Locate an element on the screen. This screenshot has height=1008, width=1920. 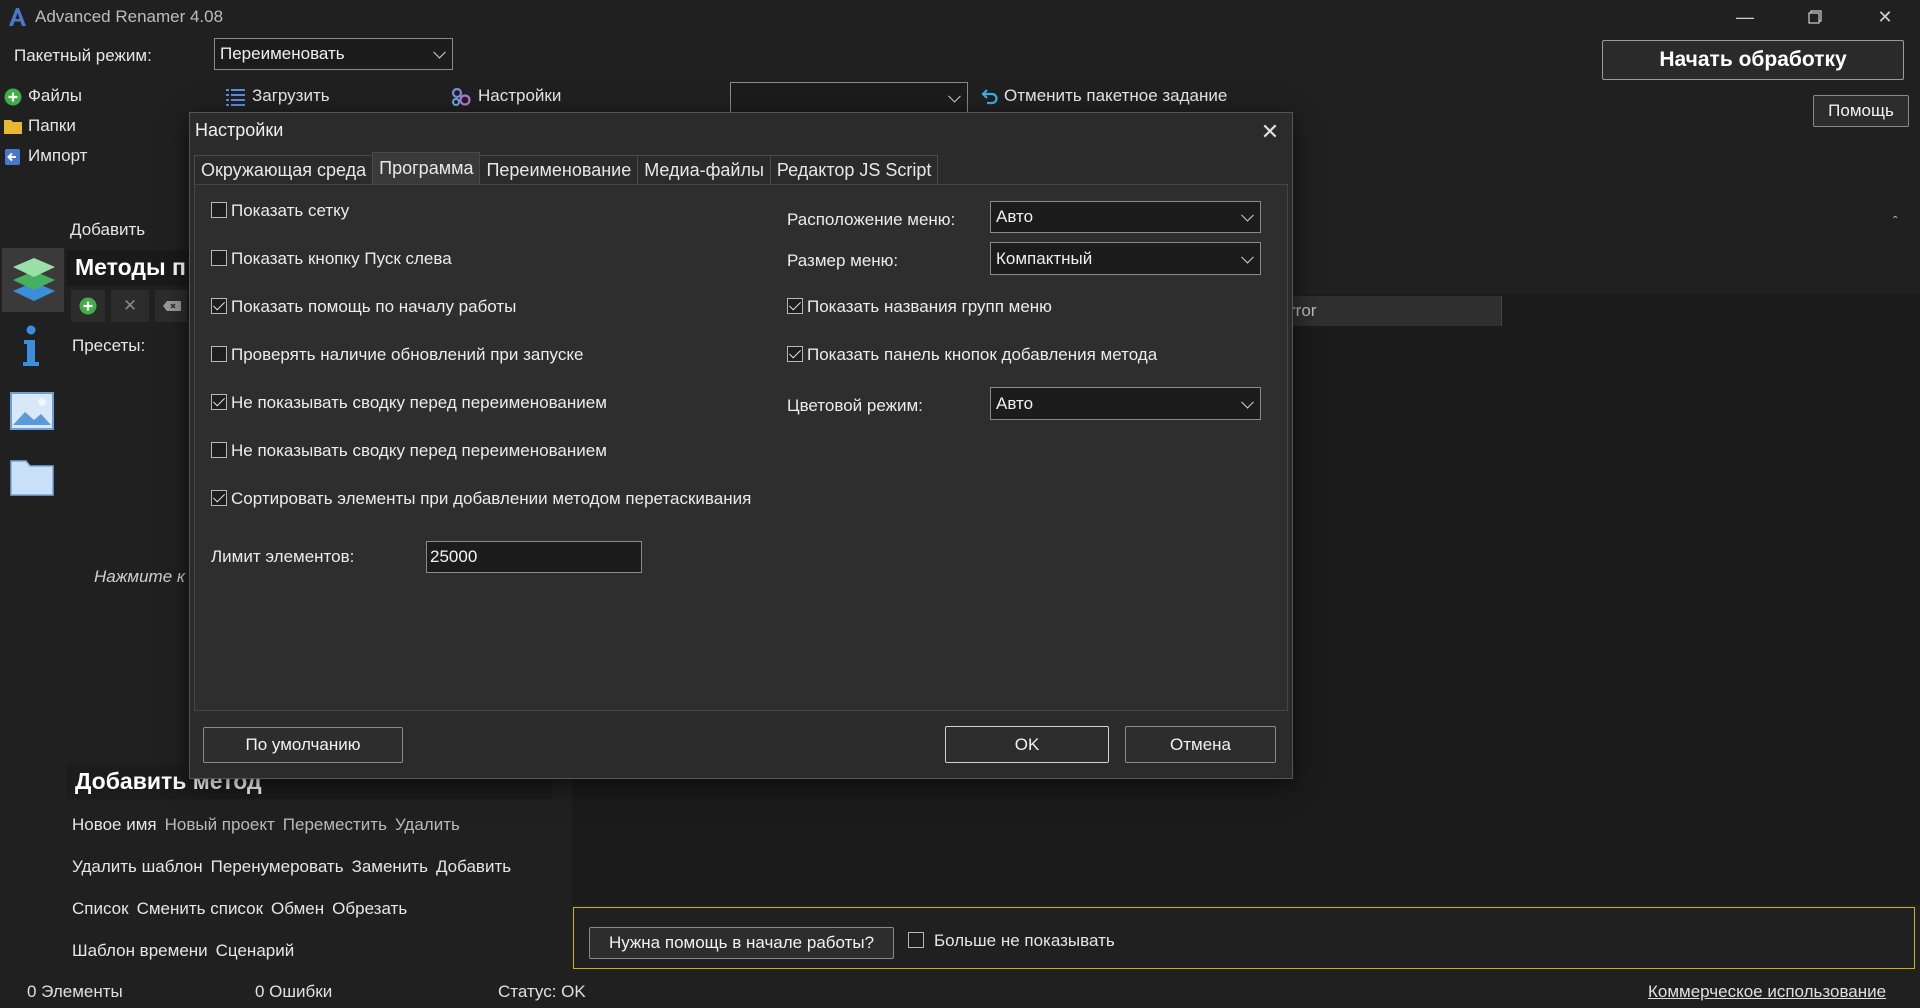
clear-button is located at coordinates (171, 306).